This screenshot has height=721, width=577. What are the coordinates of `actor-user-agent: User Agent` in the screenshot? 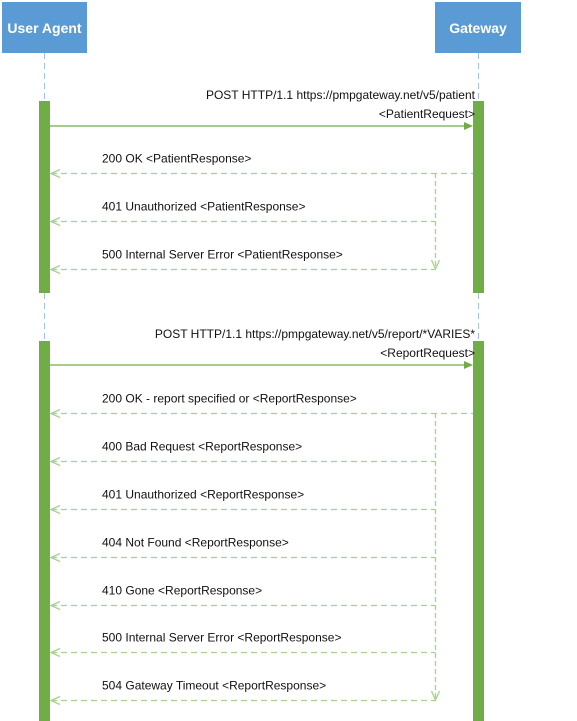 It's located at (44, 27).